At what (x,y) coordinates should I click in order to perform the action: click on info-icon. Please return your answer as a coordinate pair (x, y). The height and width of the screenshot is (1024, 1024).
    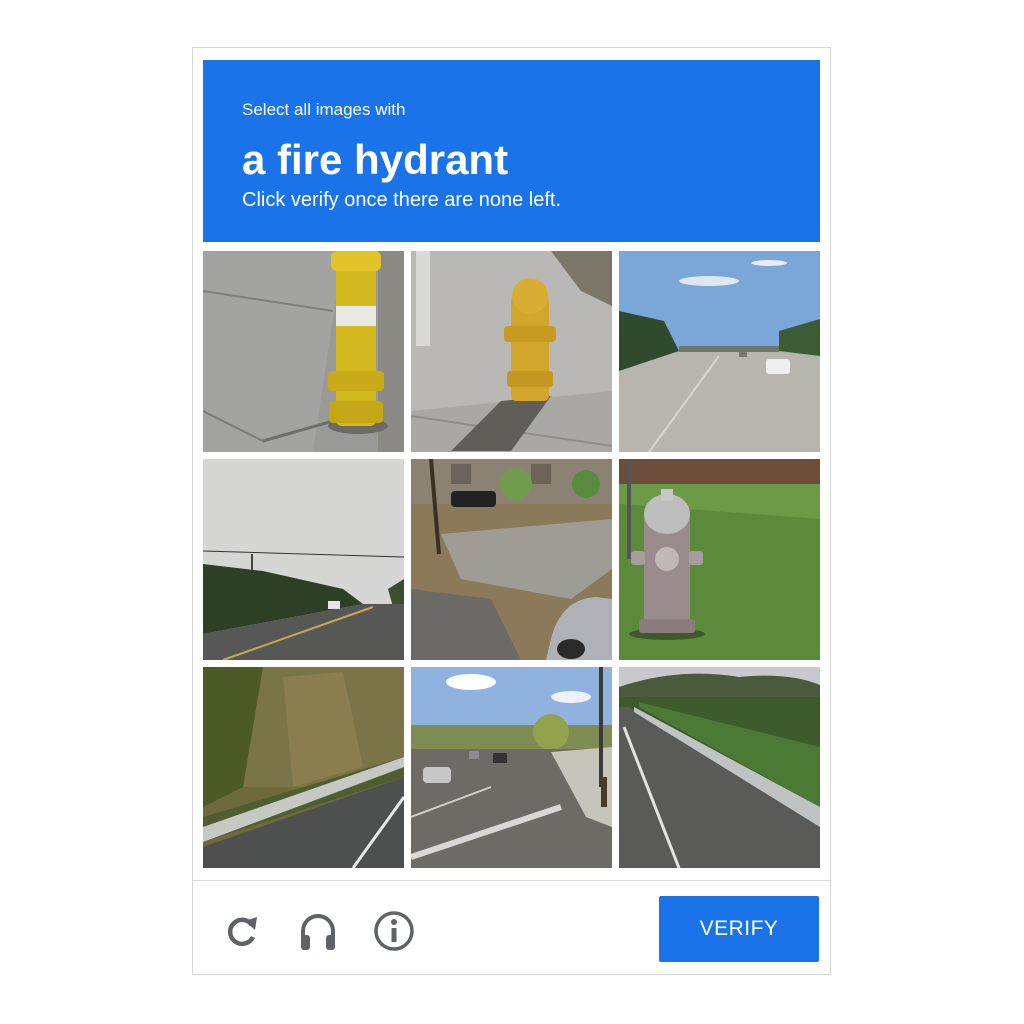
    Looking at the image, I should click on (394, 931).